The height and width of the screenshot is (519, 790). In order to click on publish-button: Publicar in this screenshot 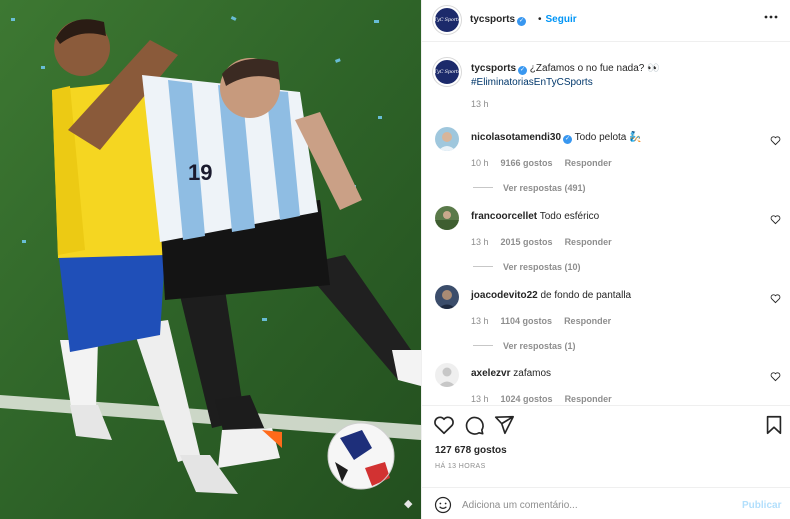, I will do `click(761, 505)`.